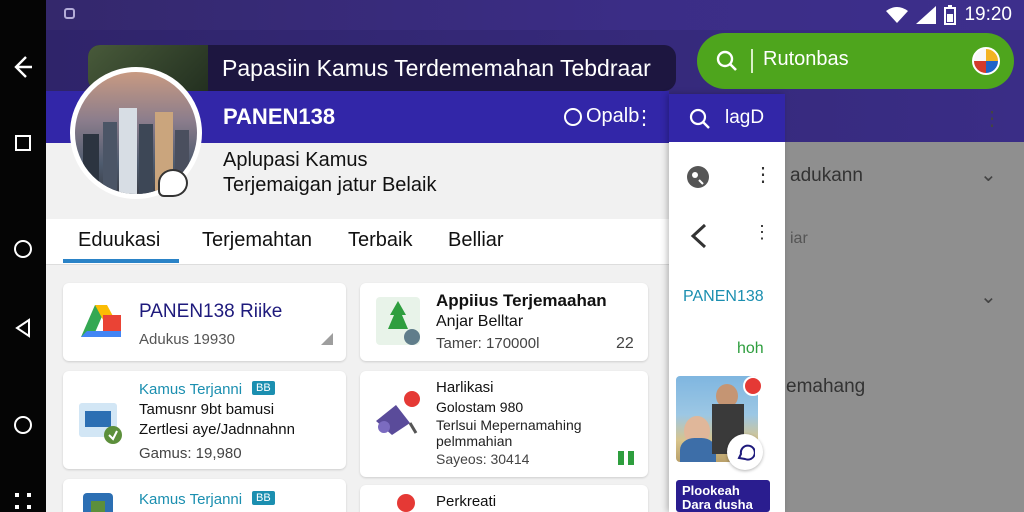  I want to click on share-icon, so click(699, 236).